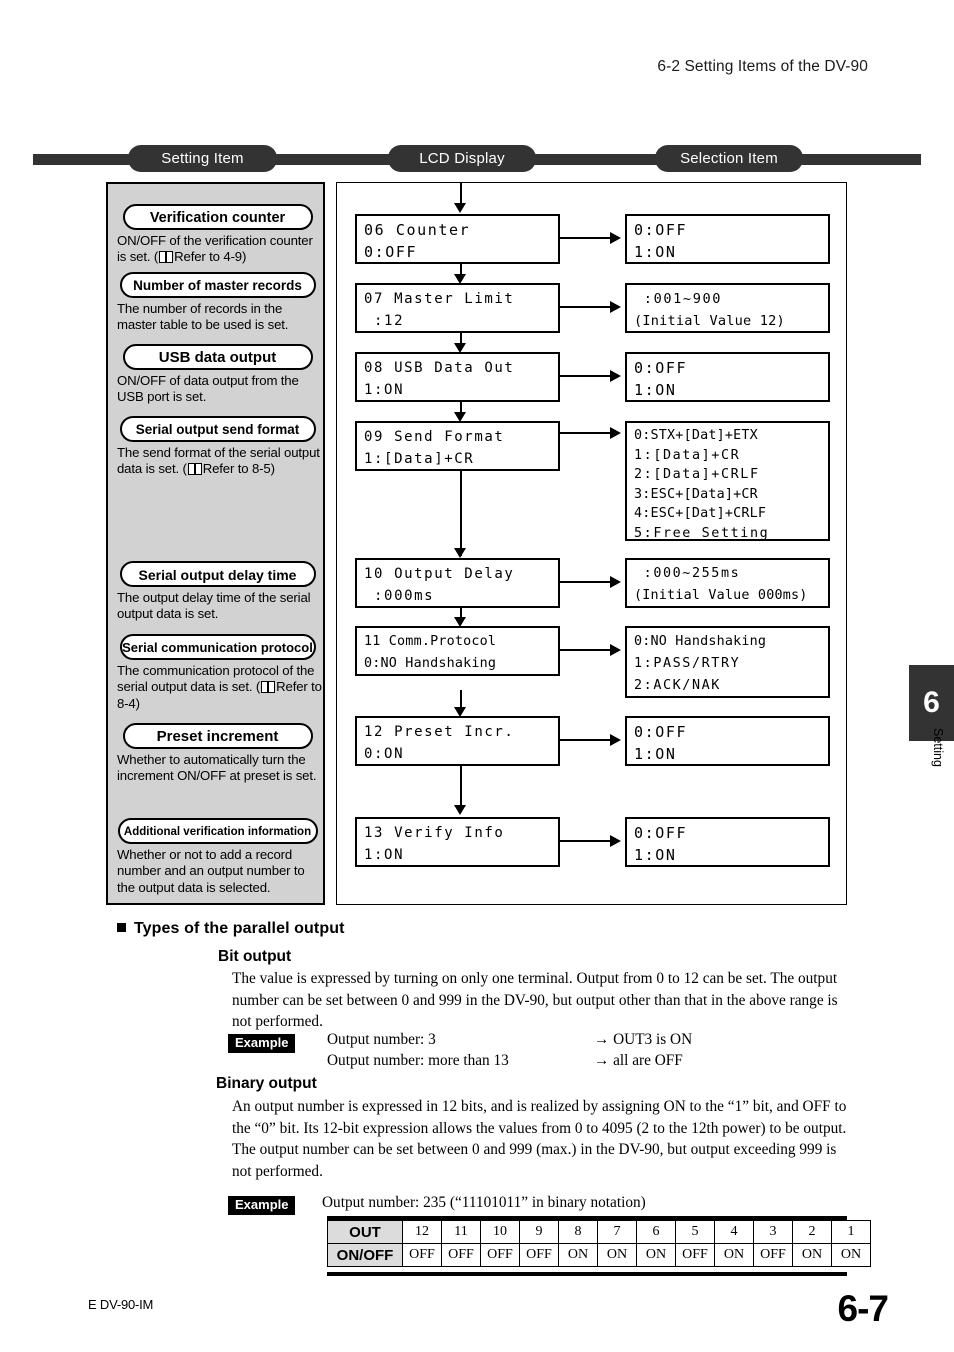  I want to click on selection-options-preset-incr: 0:OFF 1:ON, so click(727, 741).